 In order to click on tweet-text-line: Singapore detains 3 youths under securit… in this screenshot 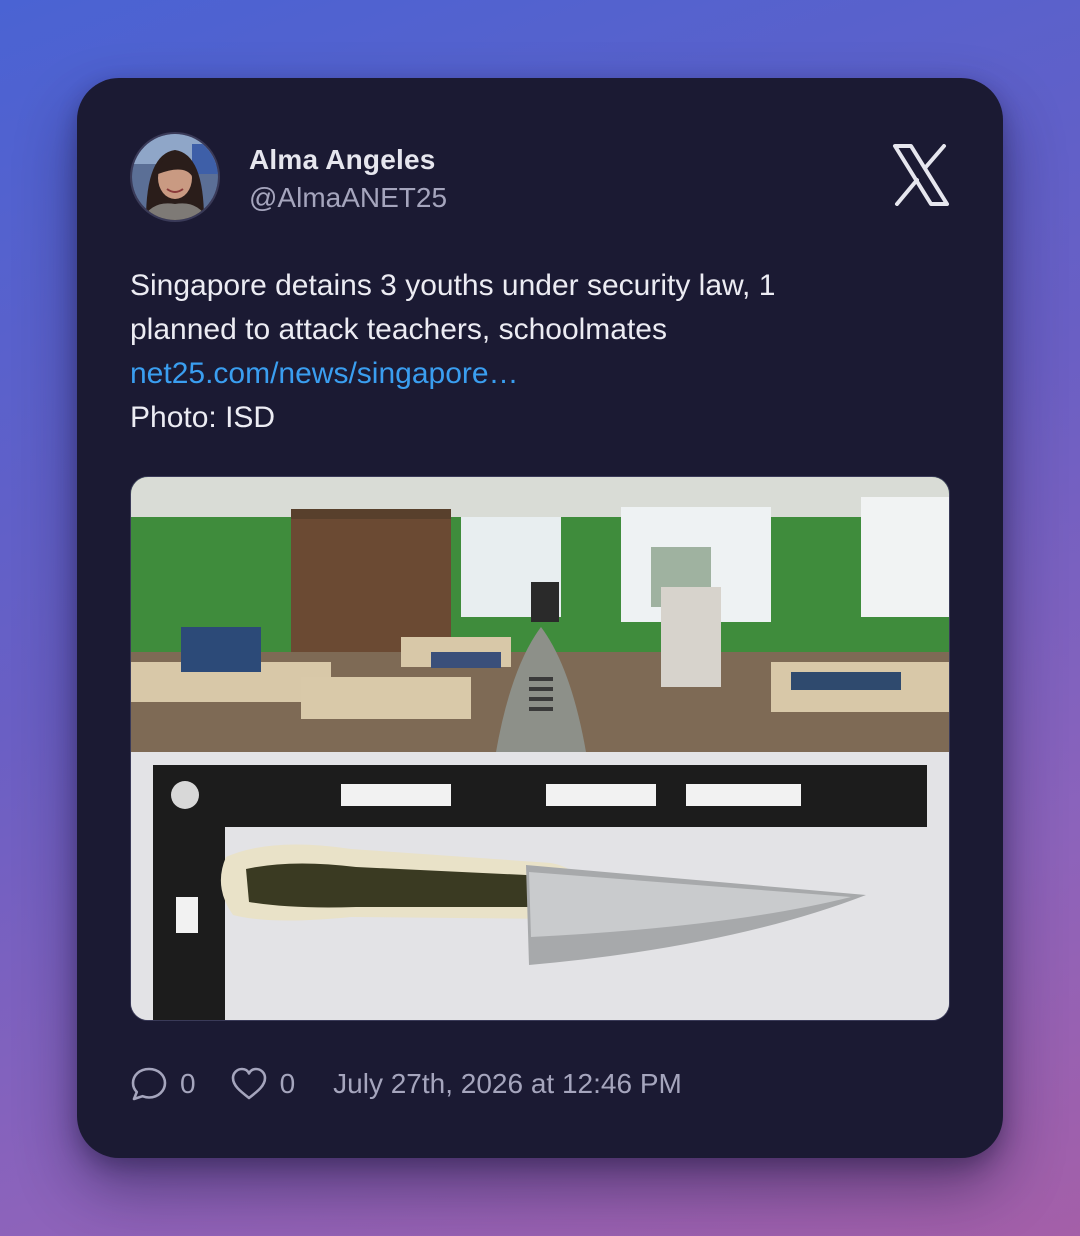, I will do `click(453, 285)`.